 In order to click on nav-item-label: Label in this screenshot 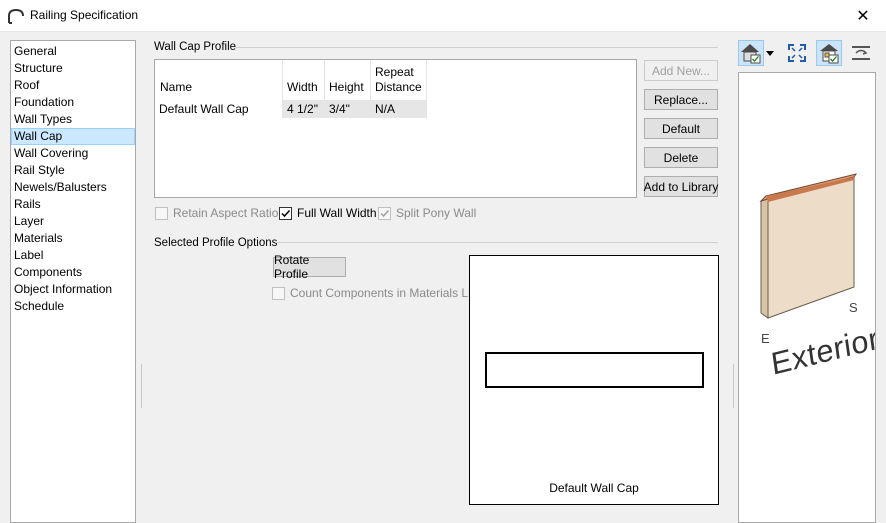, I will do `click(73, 255)`.